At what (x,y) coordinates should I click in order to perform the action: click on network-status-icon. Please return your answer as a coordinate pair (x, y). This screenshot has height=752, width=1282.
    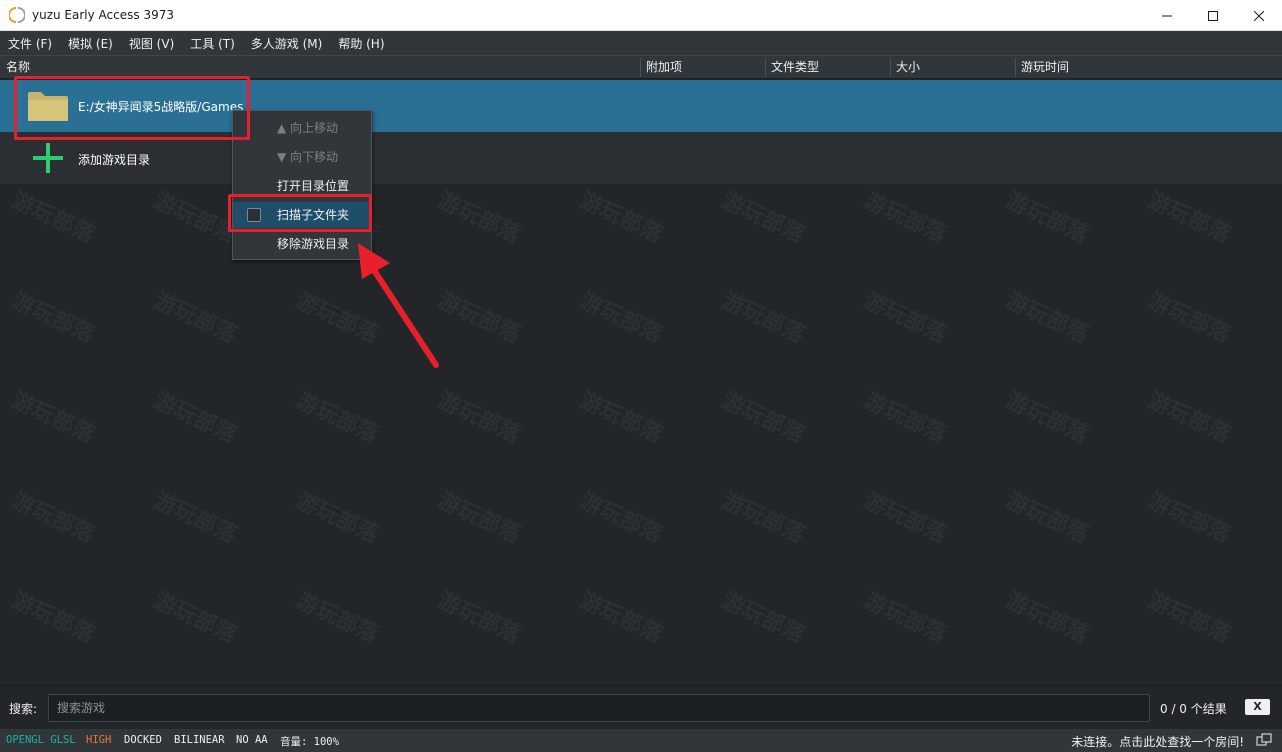
    Looking at the image, I should click on (1264, 740).